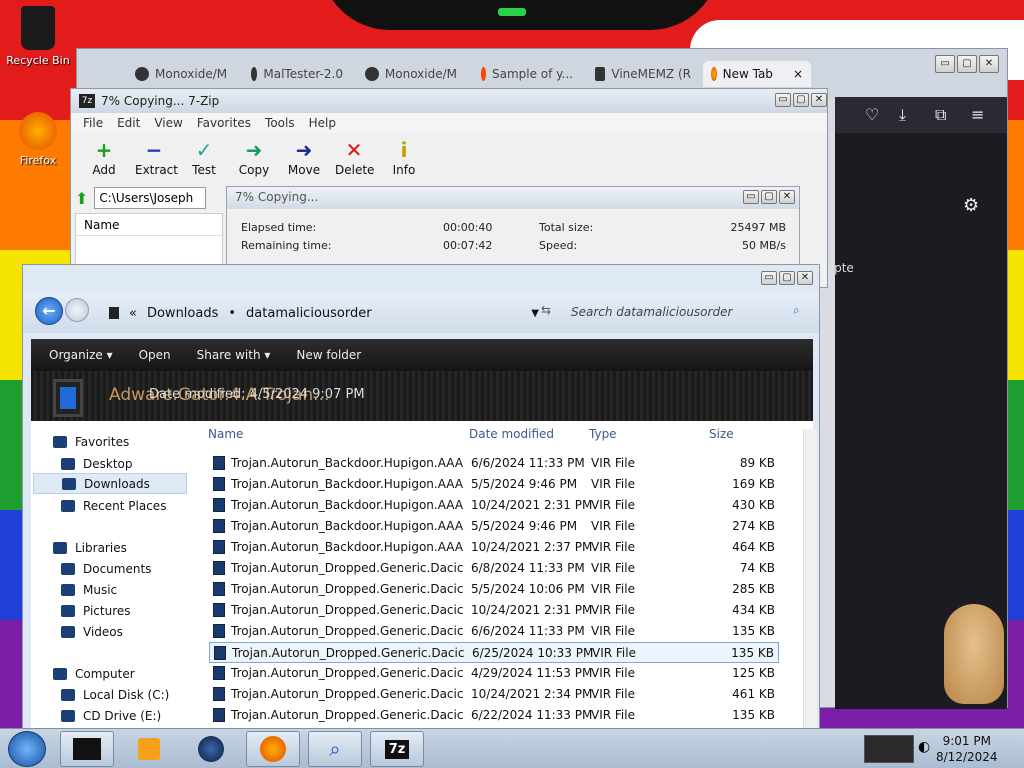 This screenshot has width=1024, height=768. I want to click on browser-tab: VineMEMZ (R, so click(643, 74).